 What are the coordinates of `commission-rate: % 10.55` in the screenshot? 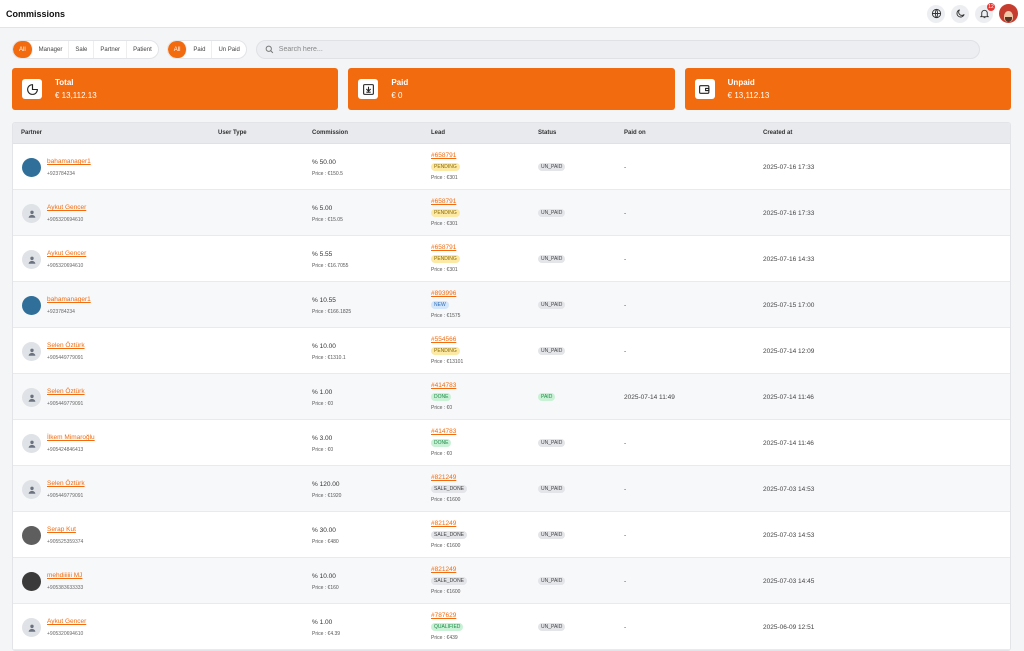 It's located at (324, 300).